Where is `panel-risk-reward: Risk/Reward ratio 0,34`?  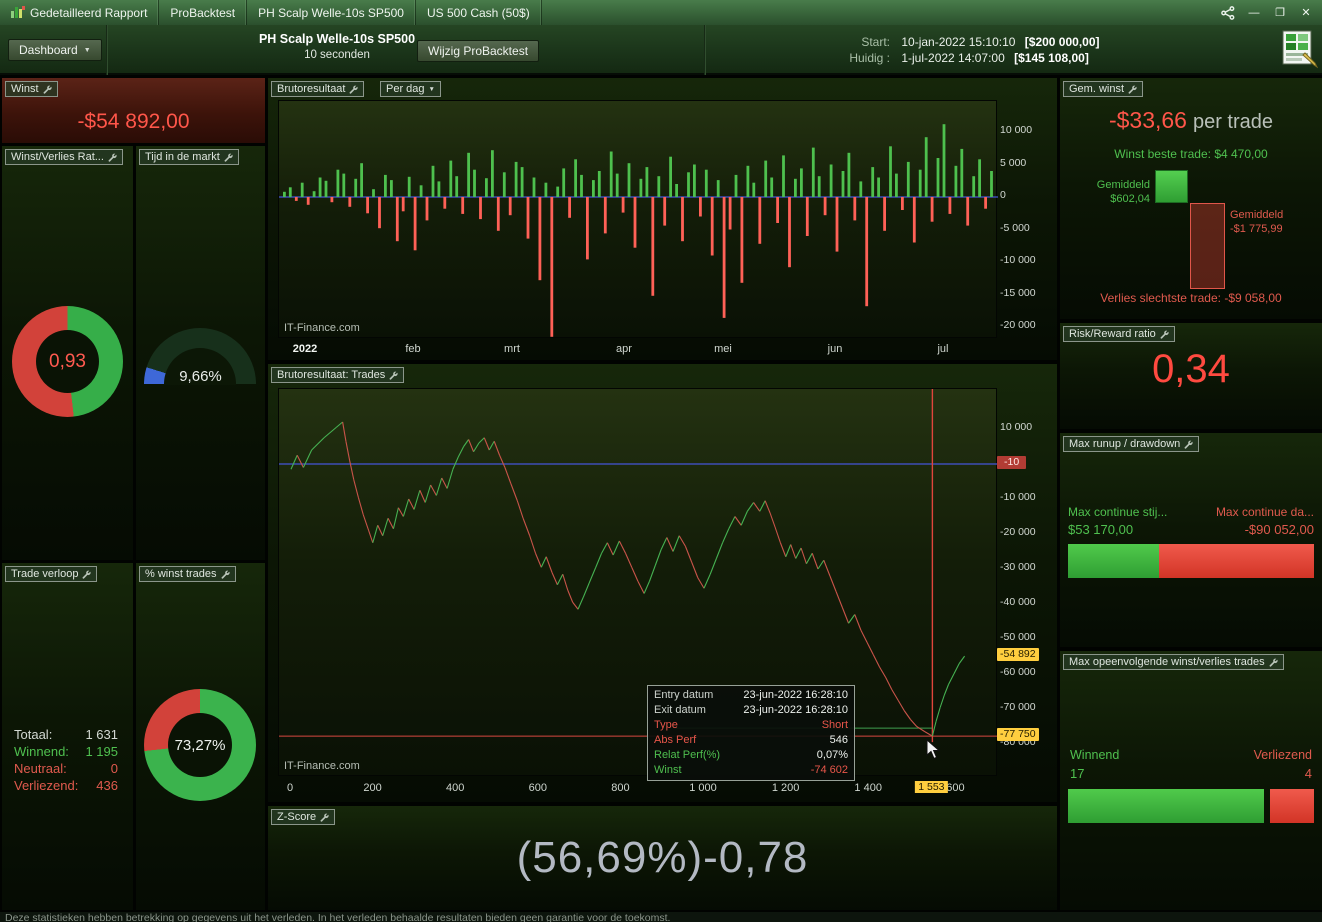
panel-risk-reward: Risk/Reward ratio 0,34 is located at coordinates (1191, 376).